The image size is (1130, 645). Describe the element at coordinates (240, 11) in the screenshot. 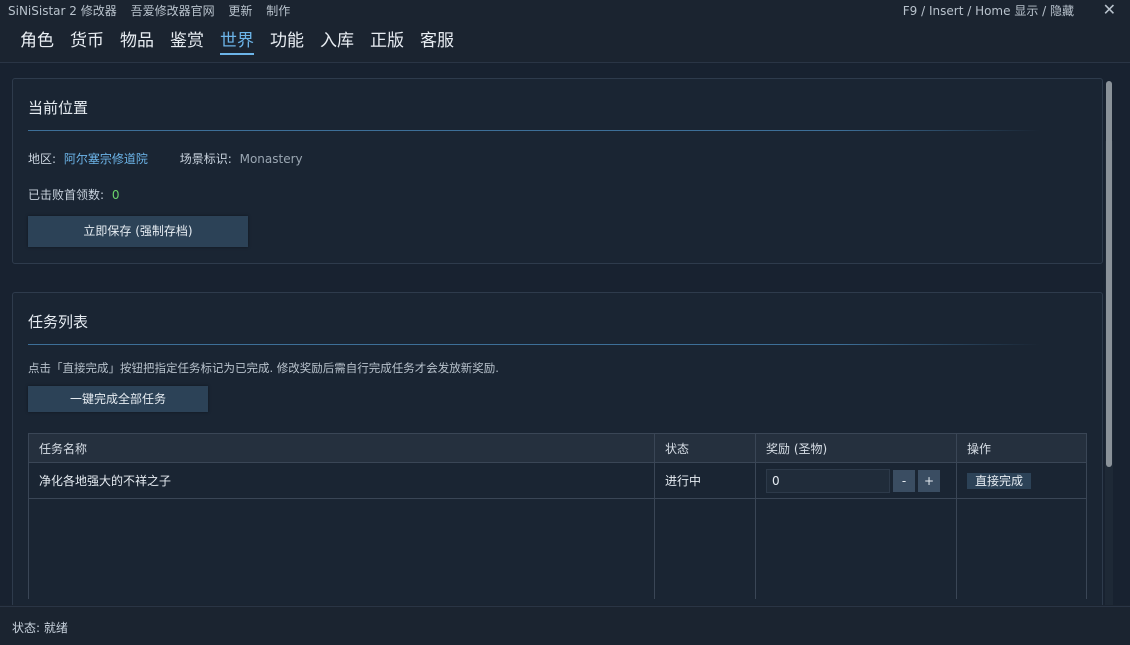

I see `update-link: 更新` at that location.